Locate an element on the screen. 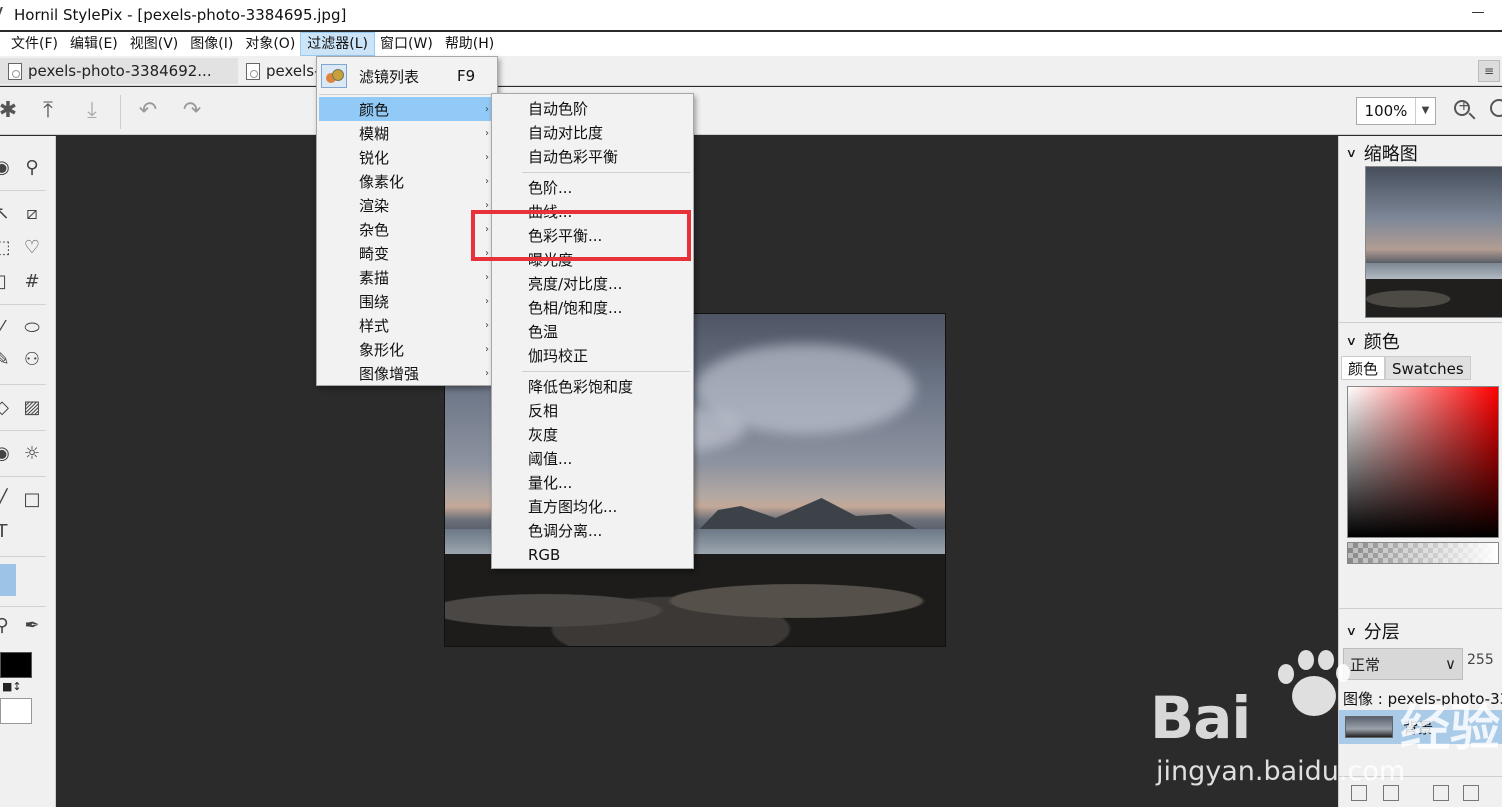 This screenshot has width=1502, height=807. filter-menu-item-sketch: 素描 › is located at coordinates (406, 277).